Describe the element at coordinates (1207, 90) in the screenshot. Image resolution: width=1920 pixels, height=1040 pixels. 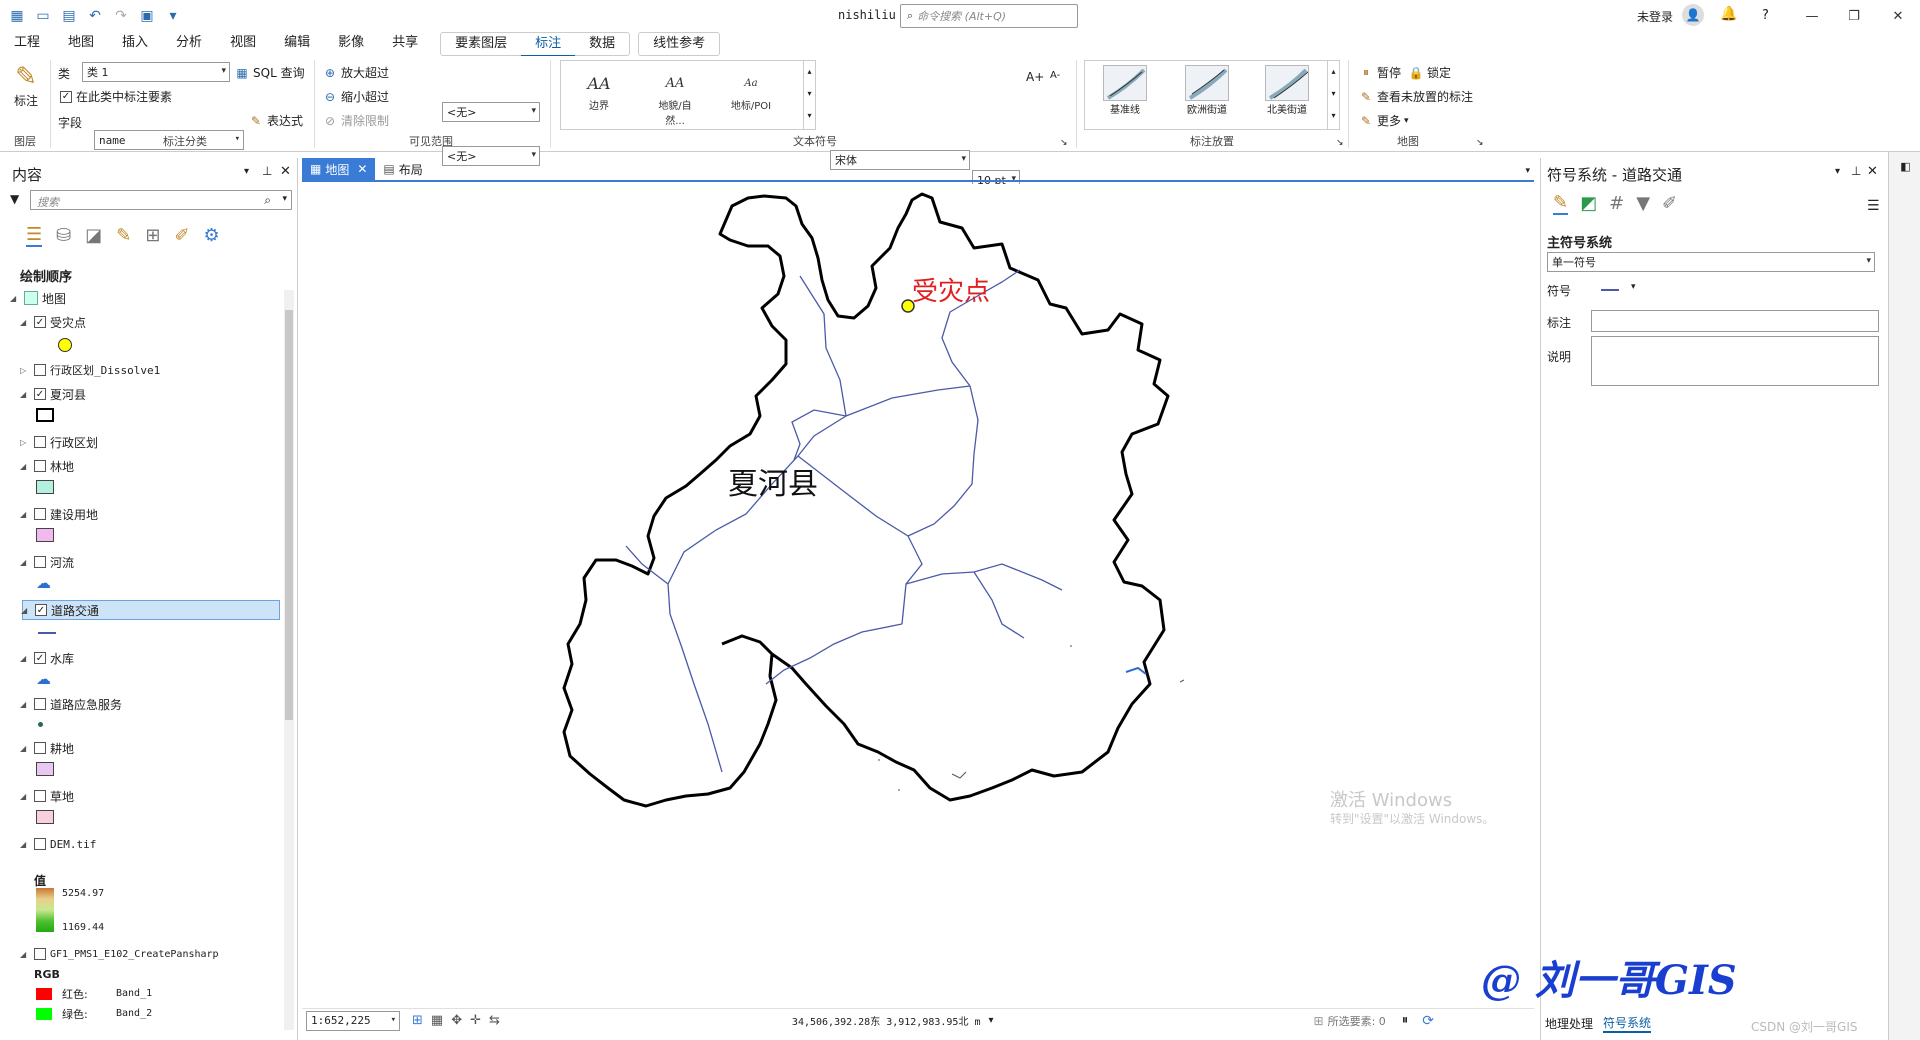
I see `placement-european-street: 欧洲街道` at that location.